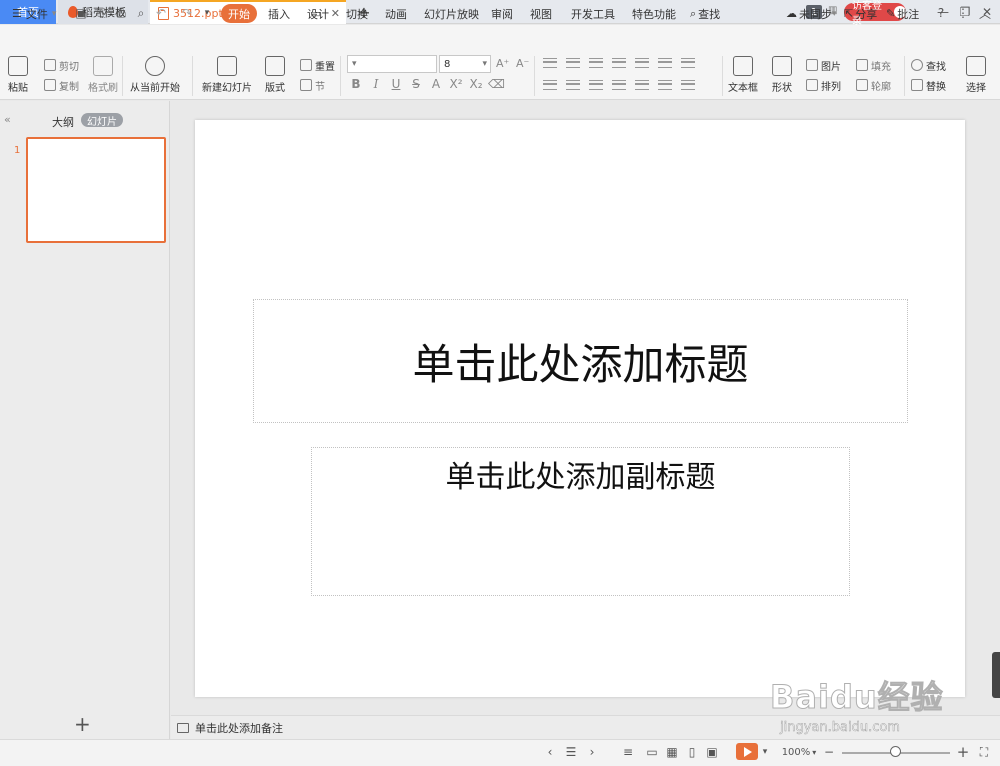  Describe the element at coordinates (688, 63) in the screenshot. I see `columns-icon` at that location.